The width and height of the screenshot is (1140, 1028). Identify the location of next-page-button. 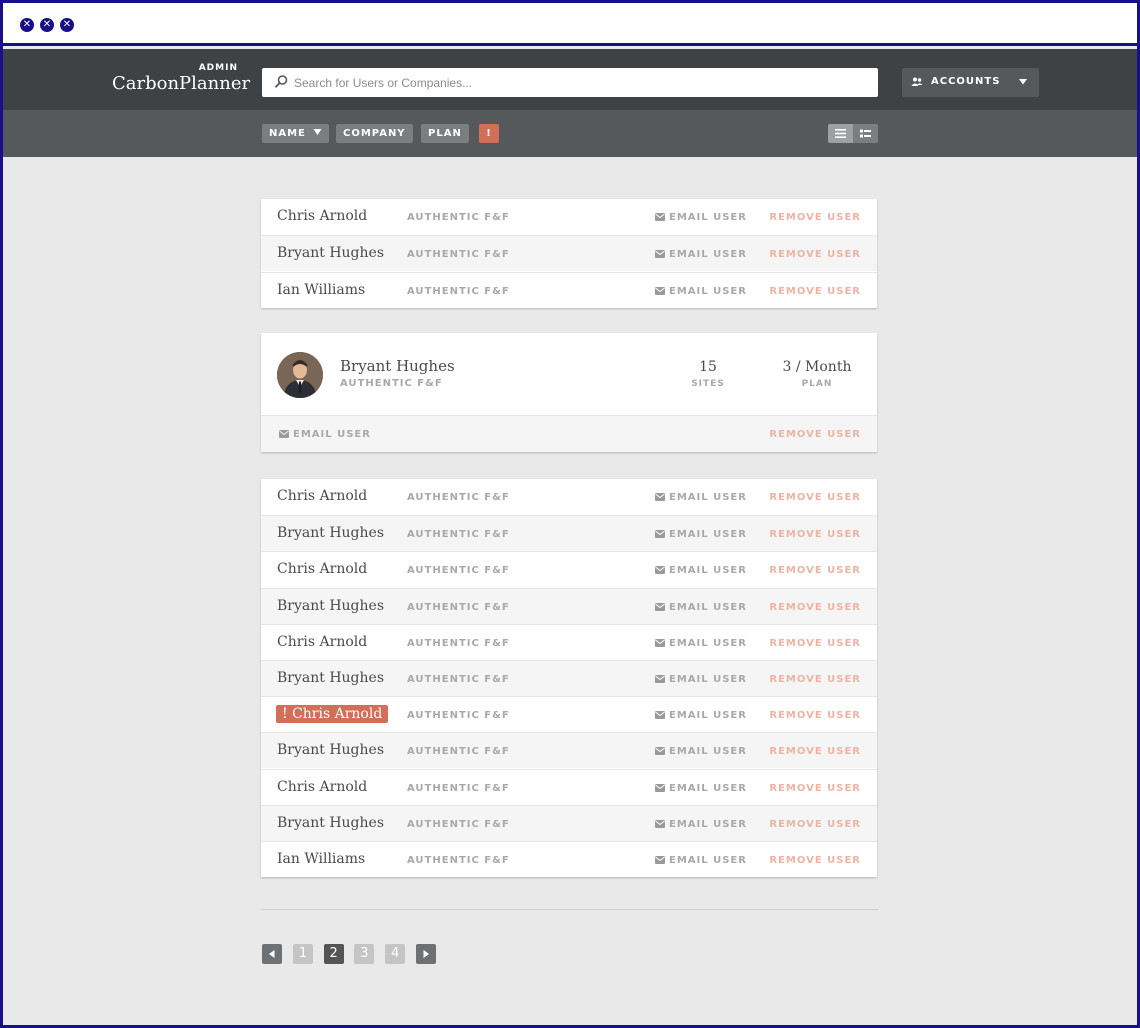
(426, 954).